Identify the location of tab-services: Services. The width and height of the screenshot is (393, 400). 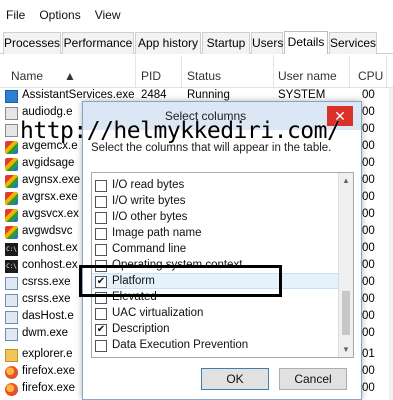
(353, 43).